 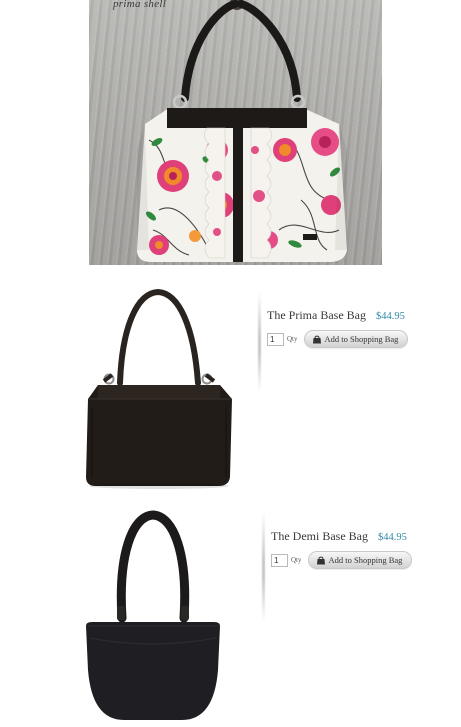 I want to click on prima-base-bag-image, so click(x=159, y=389).